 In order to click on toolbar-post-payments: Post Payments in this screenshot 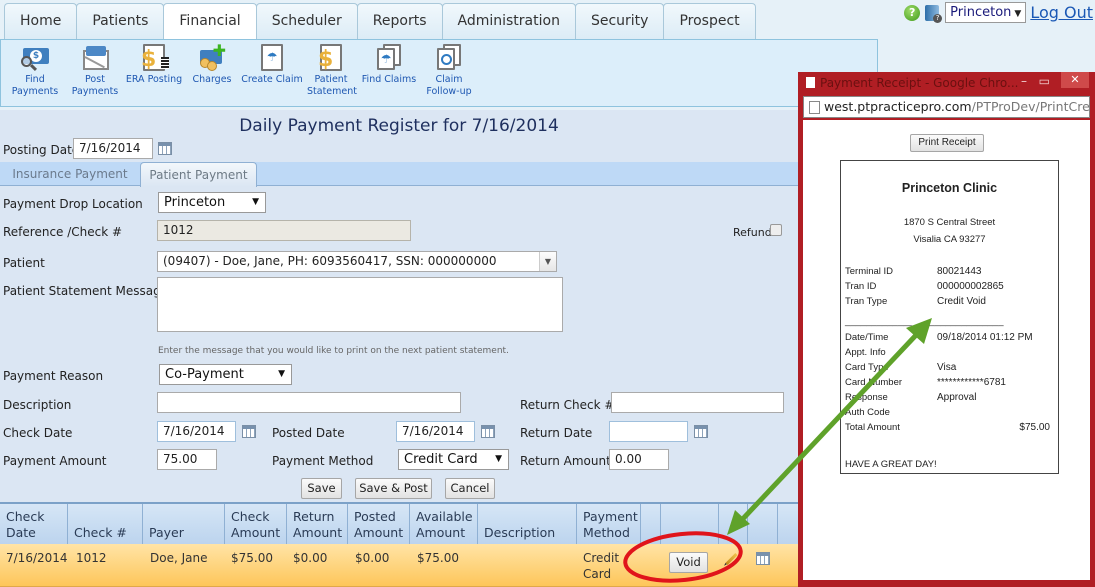, I will do `click(95, 71)`.